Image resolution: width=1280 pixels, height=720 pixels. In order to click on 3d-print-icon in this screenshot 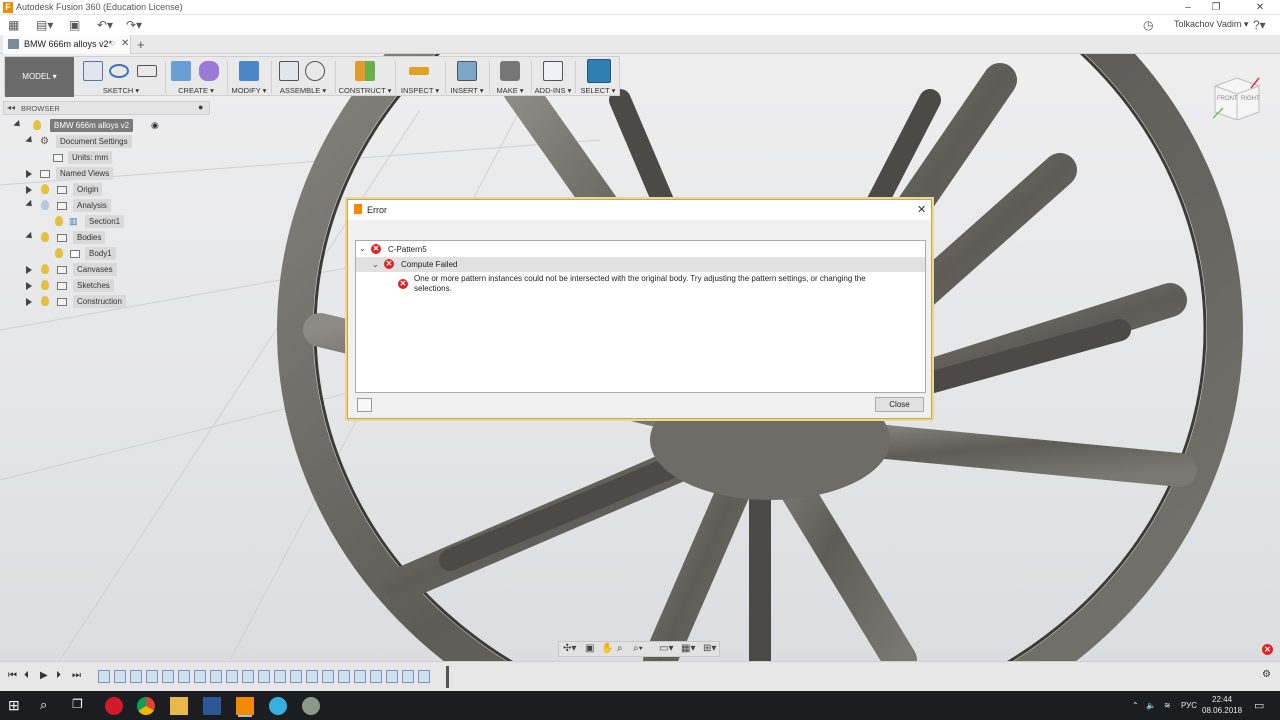, I will do `click(510, 71)`.